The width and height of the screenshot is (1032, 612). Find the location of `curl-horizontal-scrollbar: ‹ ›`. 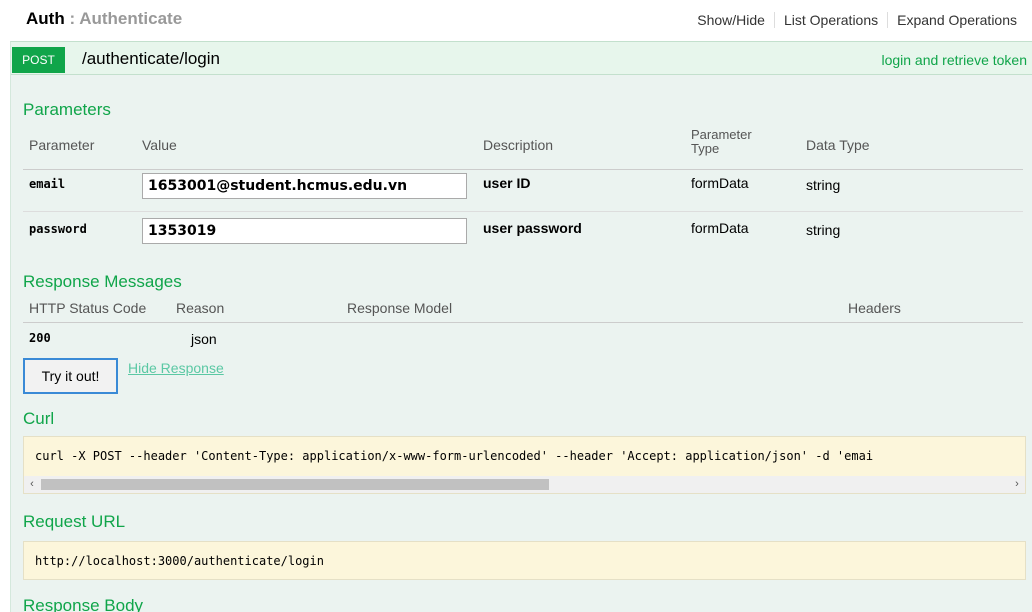

curl-horizontal-scrollbar: ‹ › is located at coordinates (524, 484).